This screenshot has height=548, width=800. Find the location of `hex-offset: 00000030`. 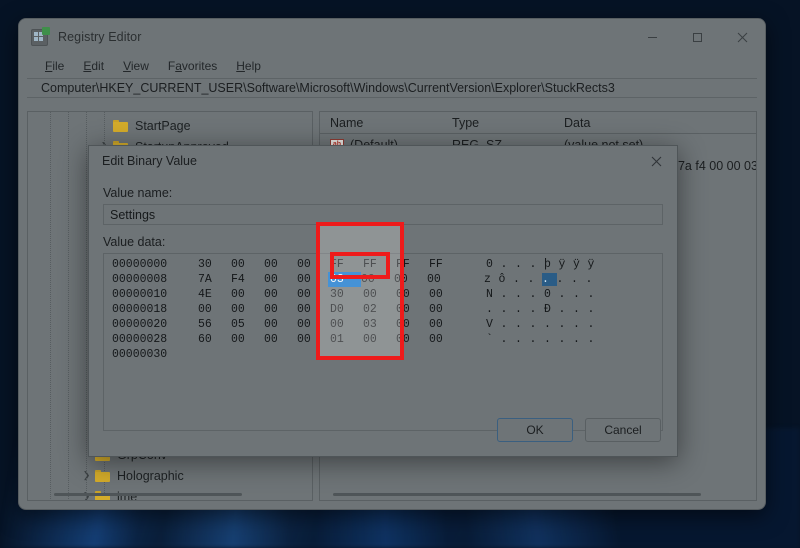

hex-offset: 00000030 is located at coordinates (140, 354).